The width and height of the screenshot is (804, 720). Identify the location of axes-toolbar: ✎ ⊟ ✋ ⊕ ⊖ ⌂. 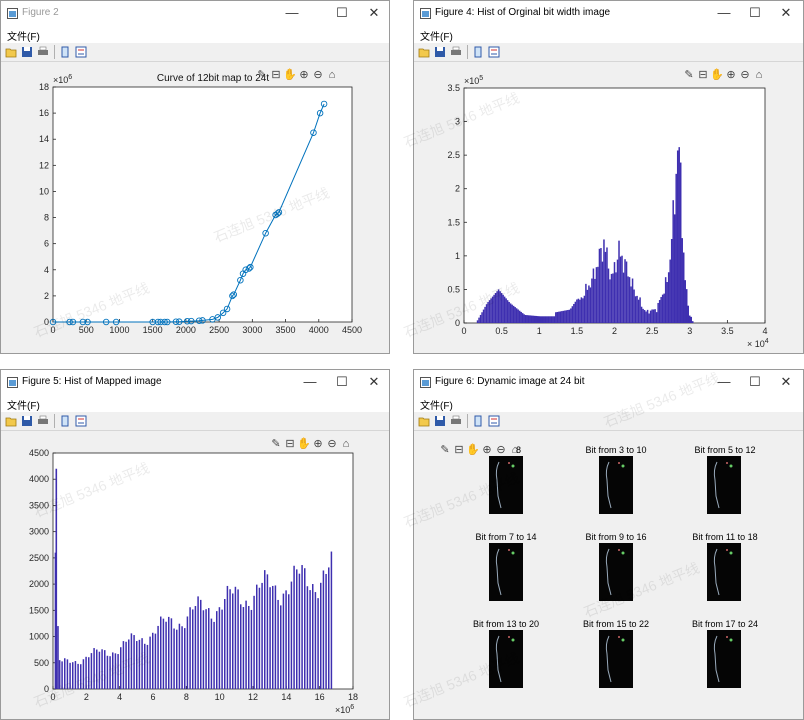
(297, 75).